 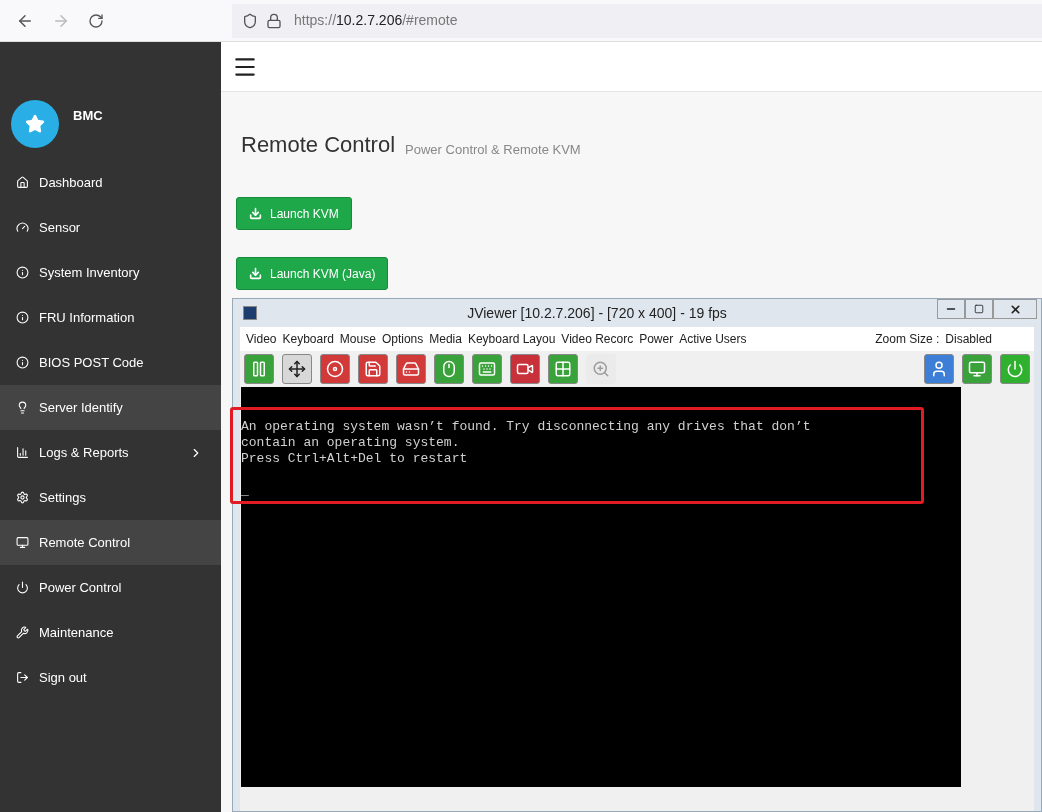 I want to click on console-text: An operating system wasn’t found. Try disconnecting any drives that don’t, so click(x=526, y=427).